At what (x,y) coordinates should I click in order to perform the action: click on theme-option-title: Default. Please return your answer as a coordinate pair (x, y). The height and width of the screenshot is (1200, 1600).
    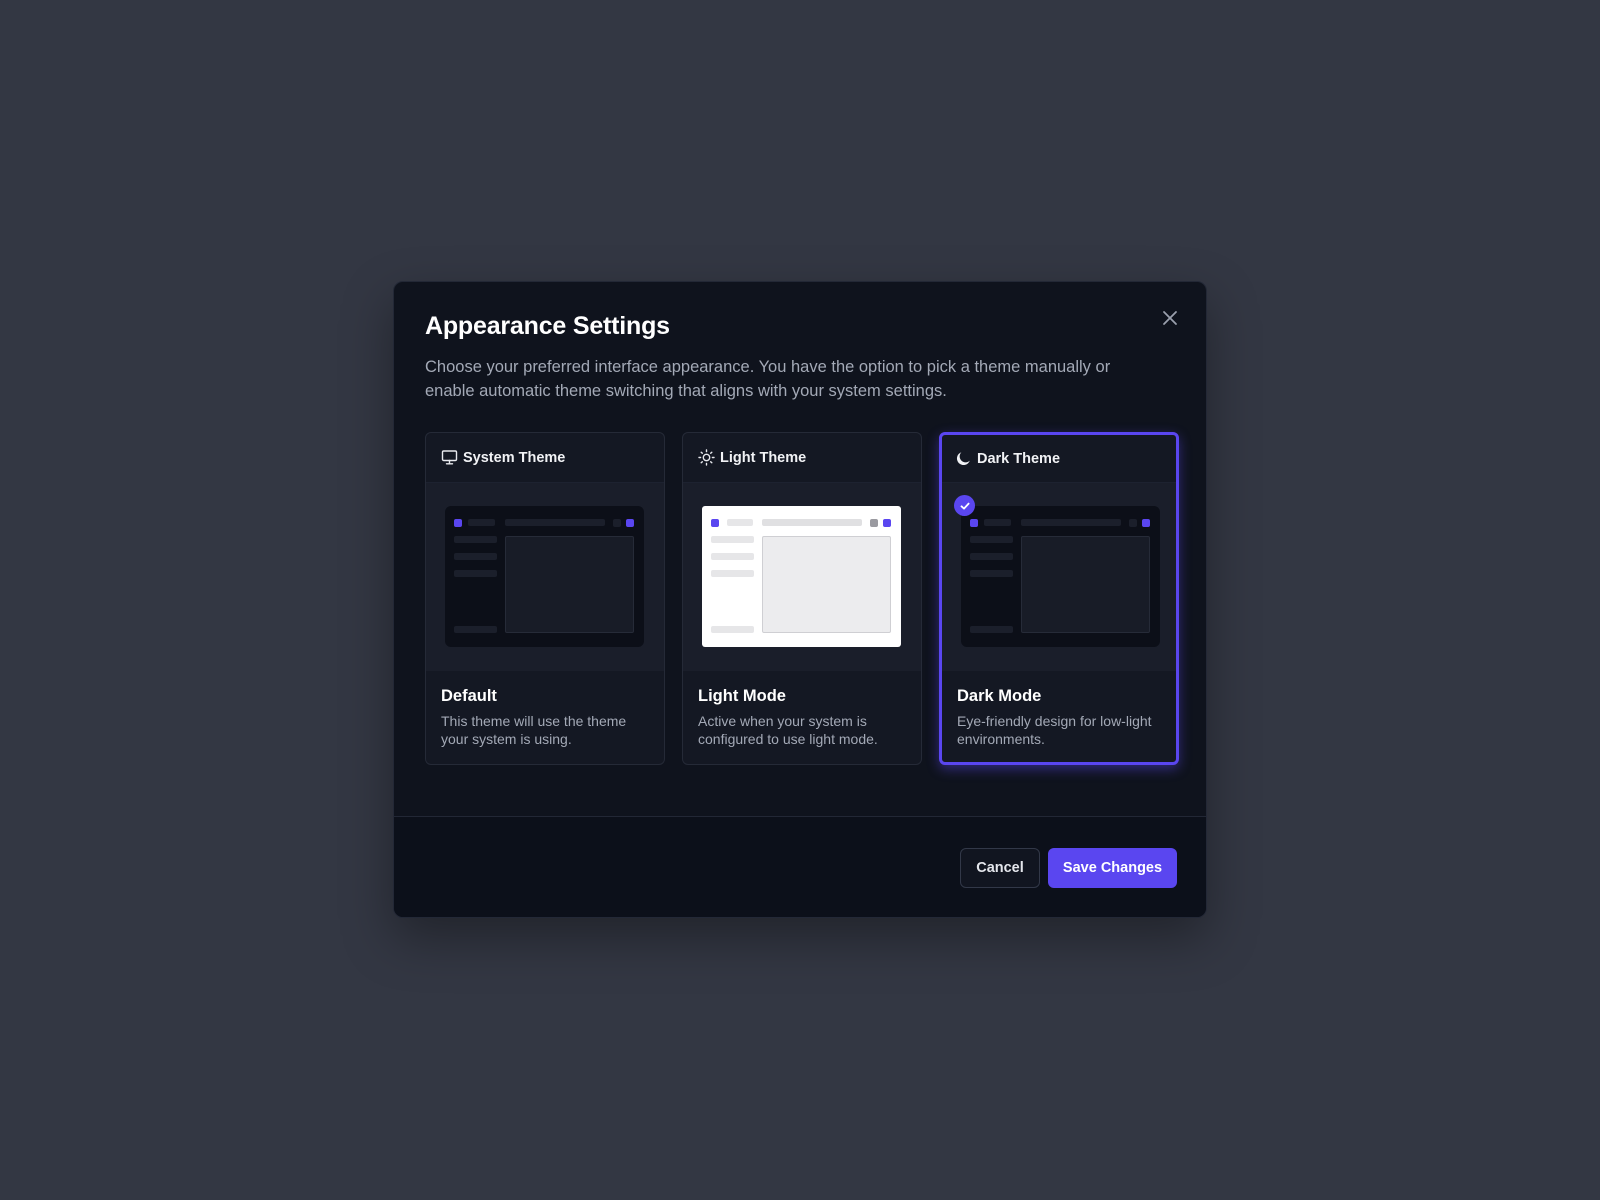
    Looking at the image, I should click on (469, 696).